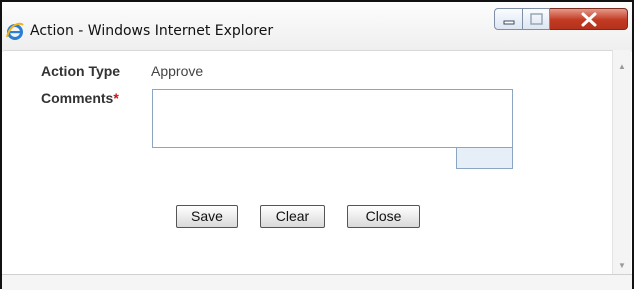 The height and width of the screenshot is (290, 638). What do you see at coordinates (621, 162) in the screenshot?
I see `vertical-scrollbar: ▲ ▼` at bounding box center [621, 162].